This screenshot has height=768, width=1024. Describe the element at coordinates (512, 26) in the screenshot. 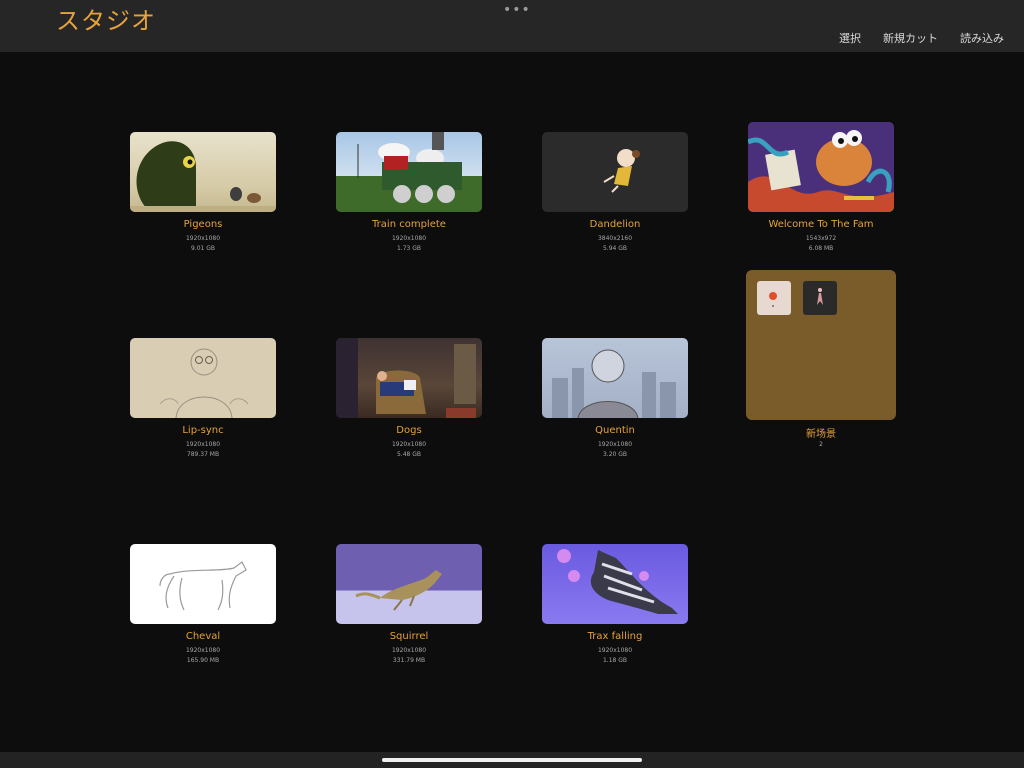

I see `top-bar: スタジオ ••• 選択 新規カット 読み込み` at that location.